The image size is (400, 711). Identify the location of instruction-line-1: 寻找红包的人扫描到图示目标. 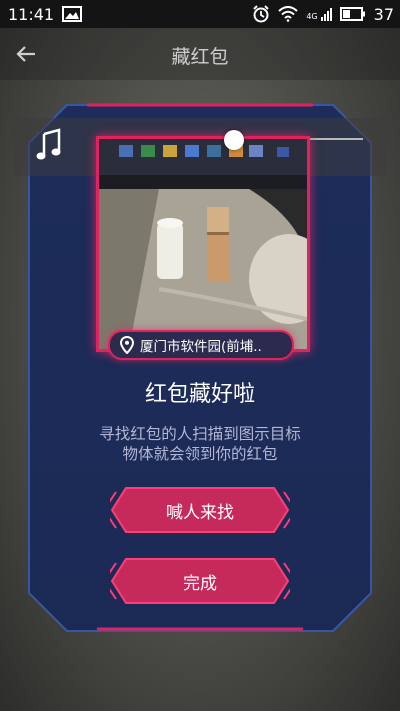
(200, 434).